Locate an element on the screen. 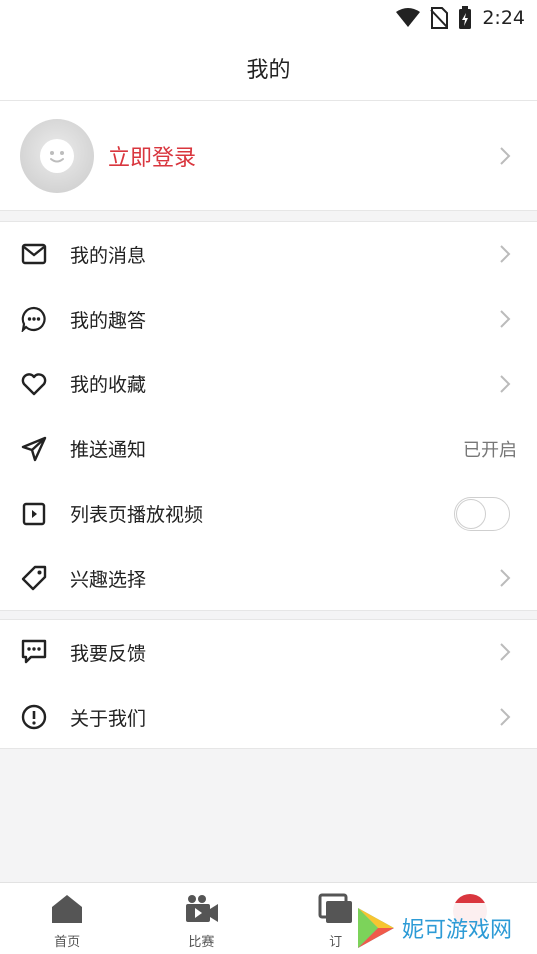 This screenshot has height=954, width=537. login-link: 立即登录 is located at coordinates (152, 156).